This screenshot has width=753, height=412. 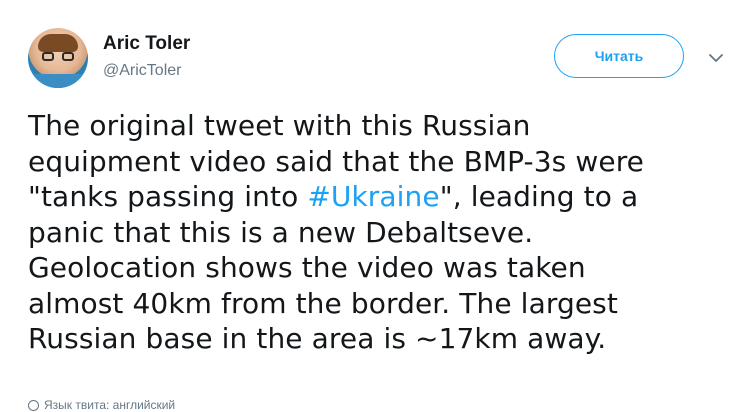 What do you see at coordinates (142, 71) in the screenshot?
I see `author-handle: @AricToler` at bounding box center [142, 71].